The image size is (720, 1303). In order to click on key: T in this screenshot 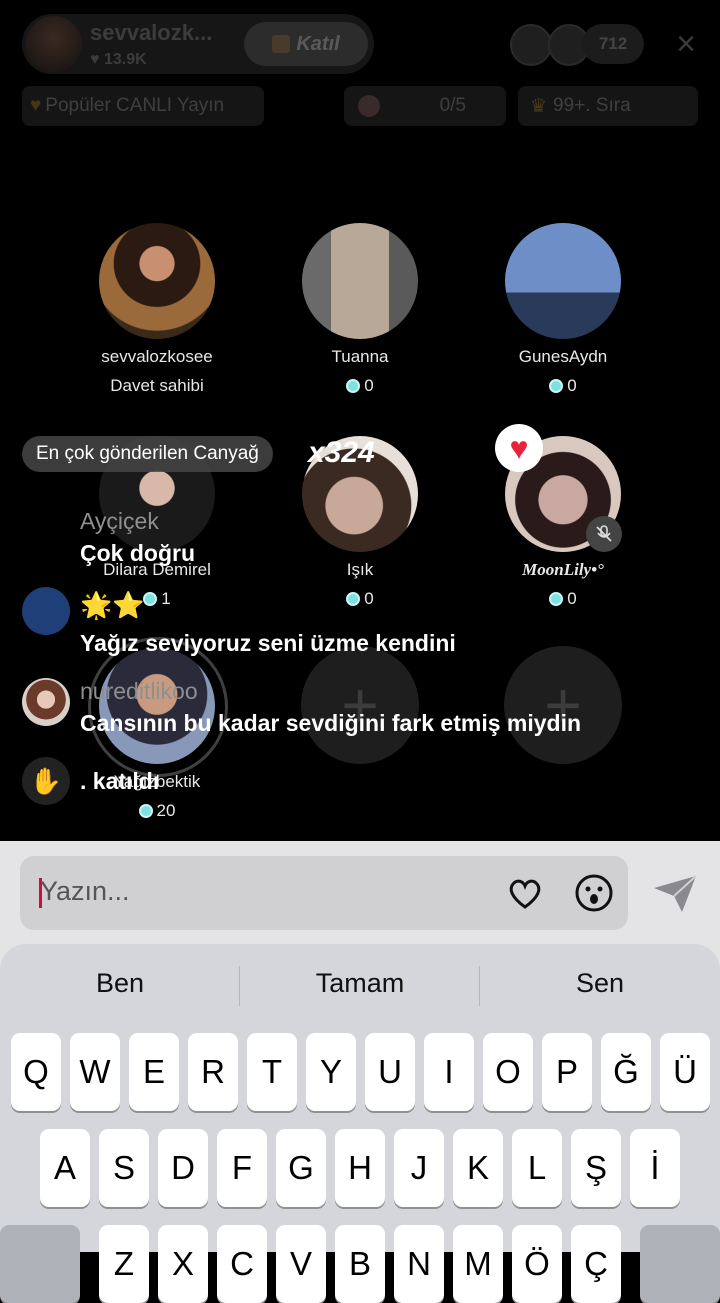, I will do `click(272, 1072)`.